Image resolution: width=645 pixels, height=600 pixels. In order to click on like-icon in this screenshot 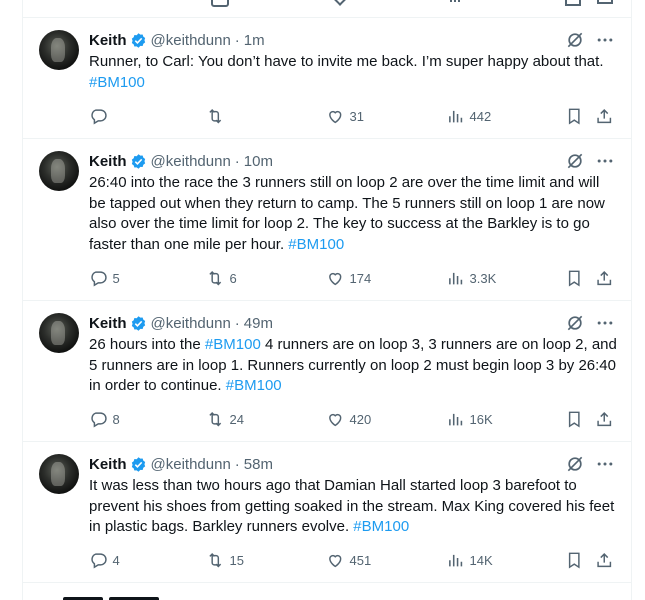, I will do `click(340, 3)`.